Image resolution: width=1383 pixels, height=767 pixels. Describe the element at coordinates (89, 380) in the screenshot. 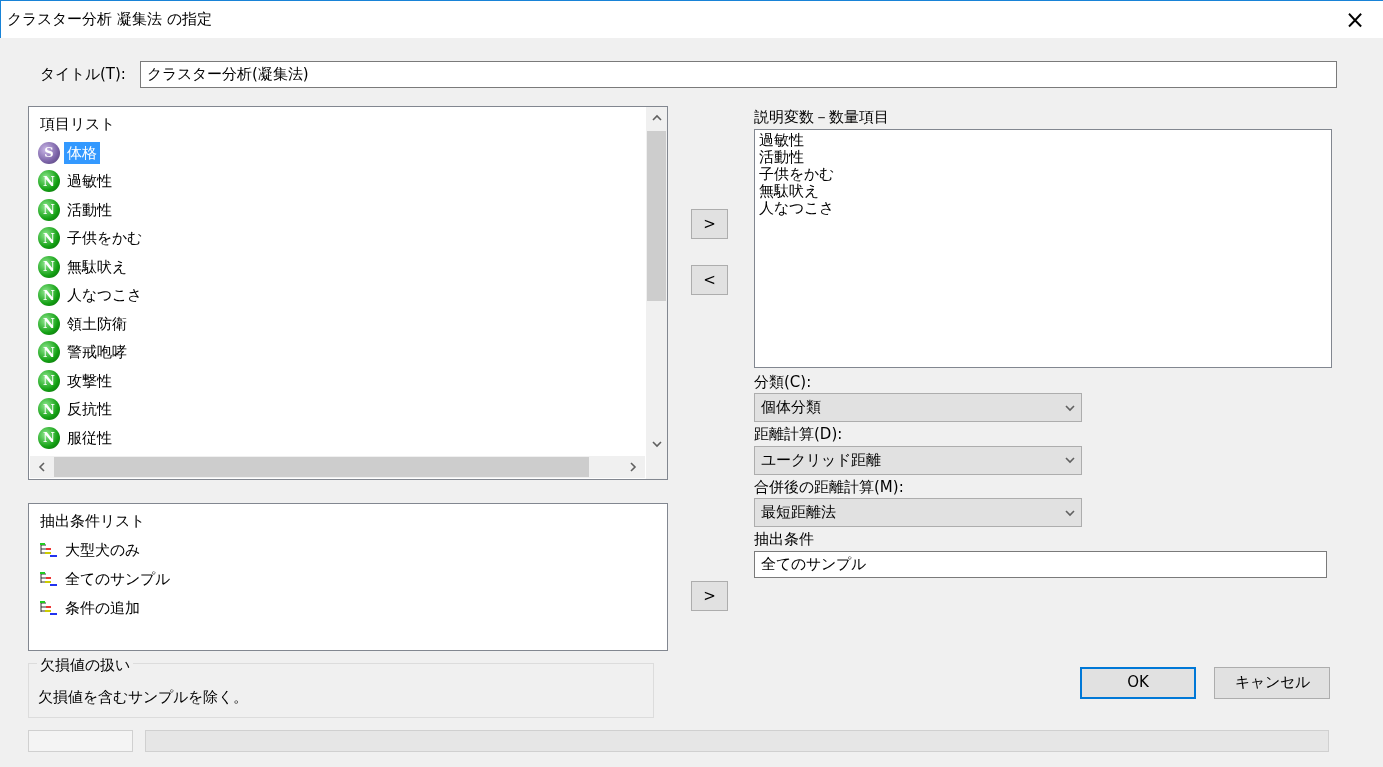

I see `list-item: 攻撃性` at that location.